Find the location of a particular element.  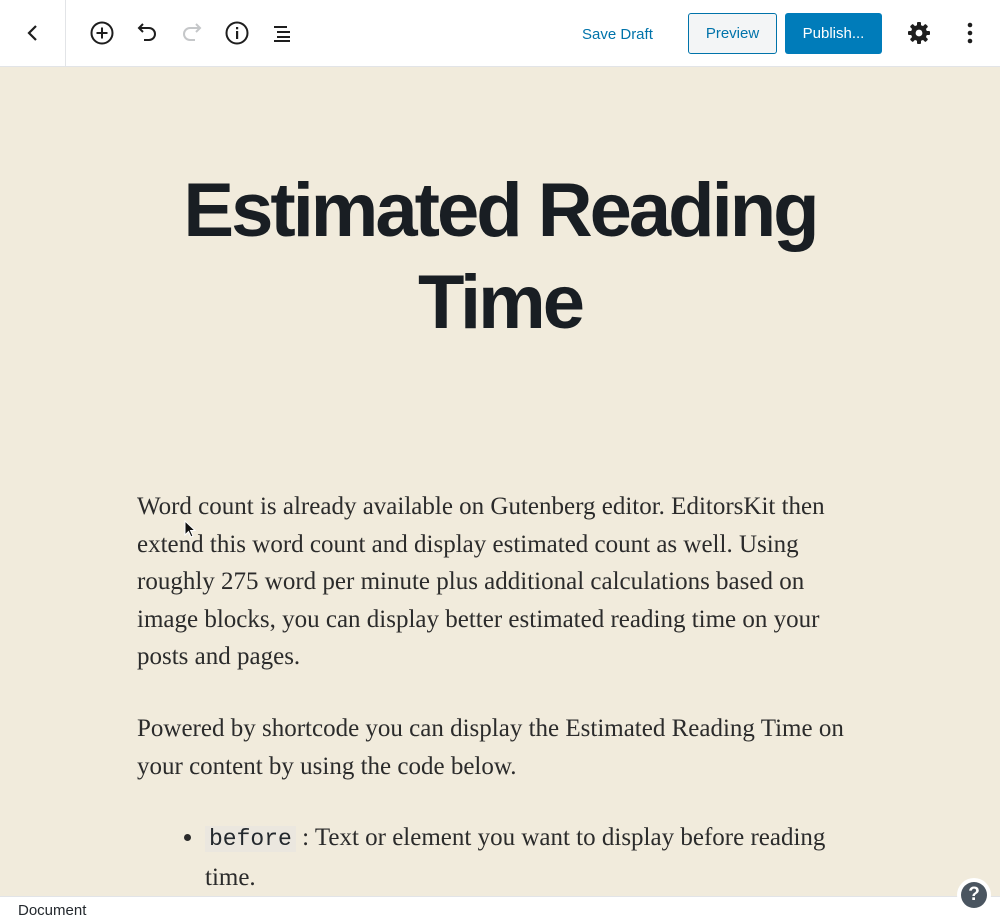

redo-button is located at coordinates (192, 33).